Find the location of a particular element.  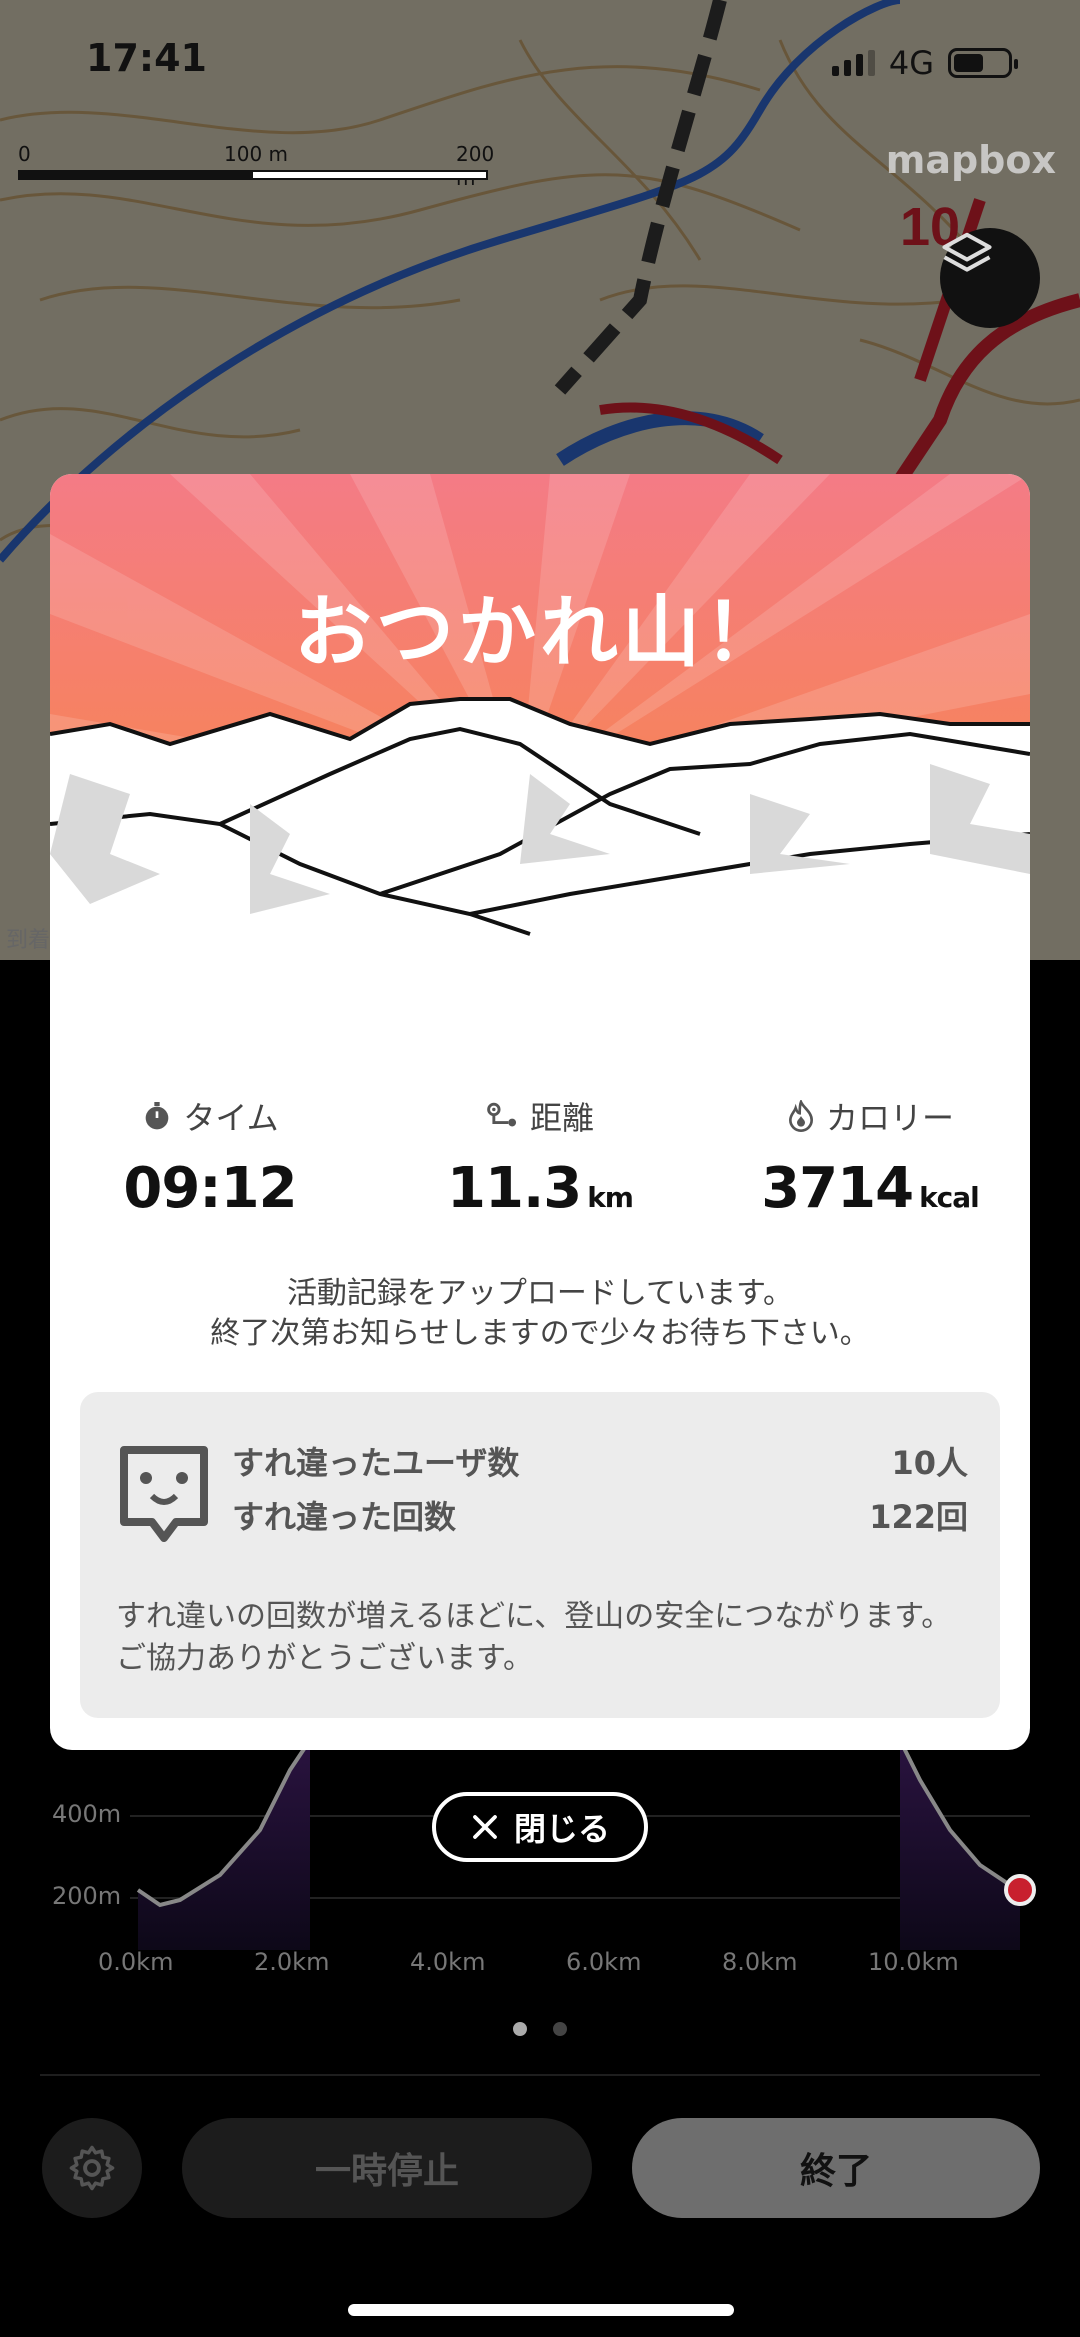

signal-icon is located at coordinates (853, 63).